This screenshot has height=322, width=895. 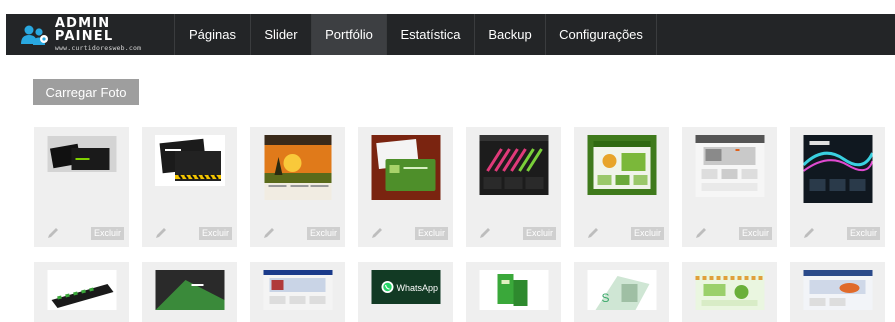 I want to click on brand-logo: ADMIN PAINEL www.curtidoresweb.com, so click(x=90, y=34).